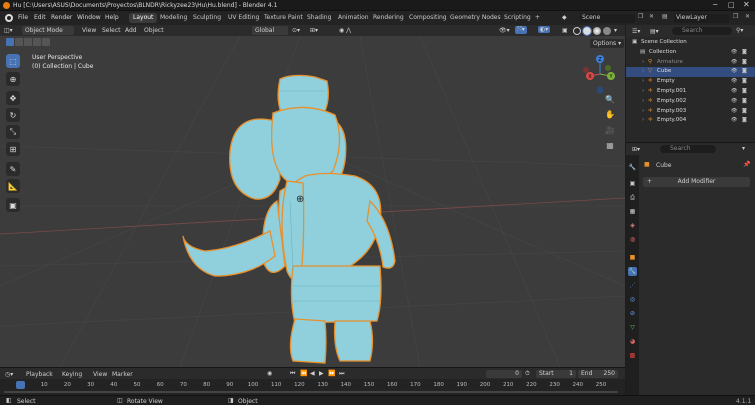 The height and width of the screenshot is (405, 755). What do you see at coordinates (632, 355) in the screenshot?
I see `texture-tab-icon: ▩` at bounding box center [632, 355].